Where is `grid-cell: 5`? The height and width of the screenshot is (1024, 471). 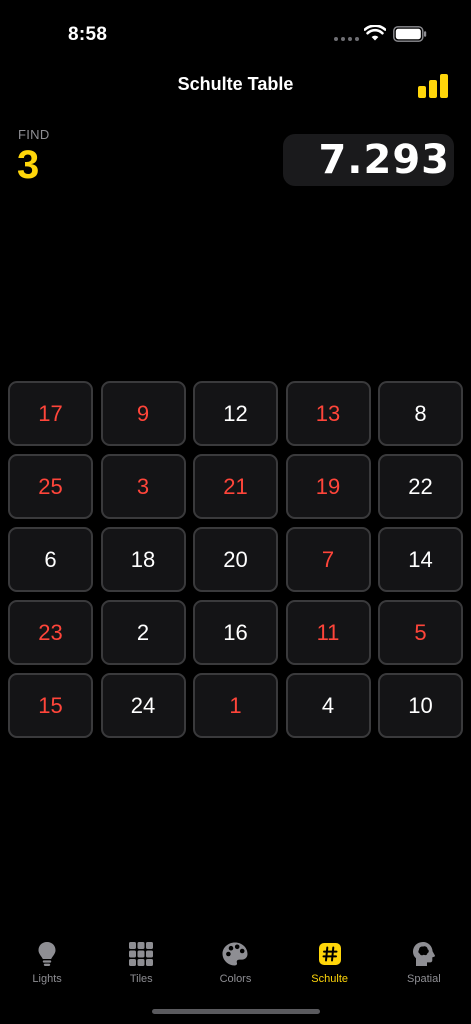
grid-cell: 5 is located at coordinates (420, 632).